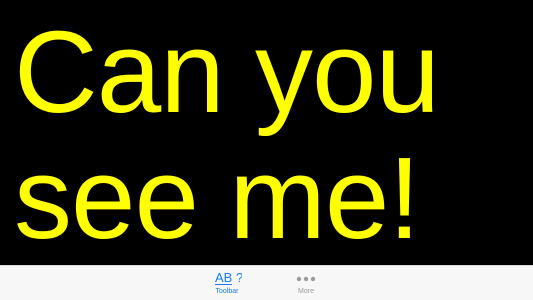  I want to click on ab-question-icon: AB ?, so click(228, 277).